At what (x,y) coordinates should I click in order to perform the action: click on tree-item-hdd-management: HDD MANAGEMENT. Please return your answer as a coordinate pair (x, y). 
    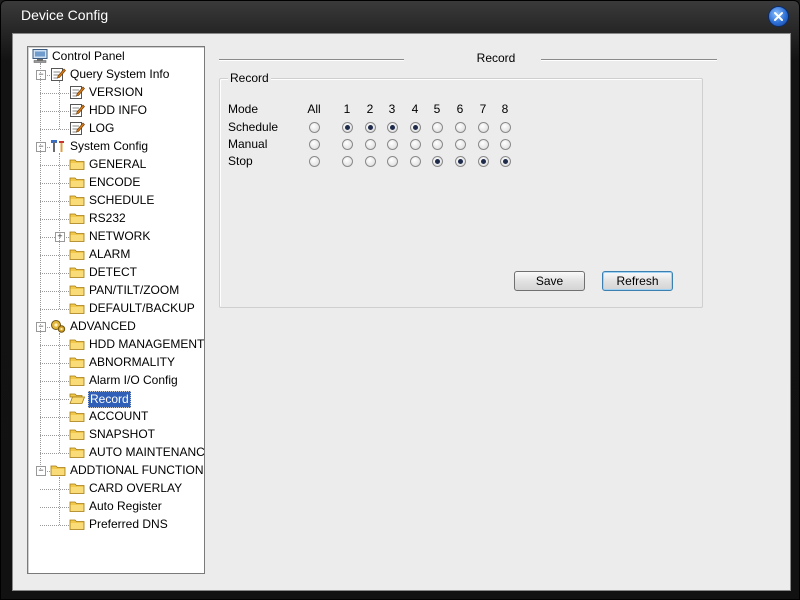
    Looking at the image, I should click on (116, 344).